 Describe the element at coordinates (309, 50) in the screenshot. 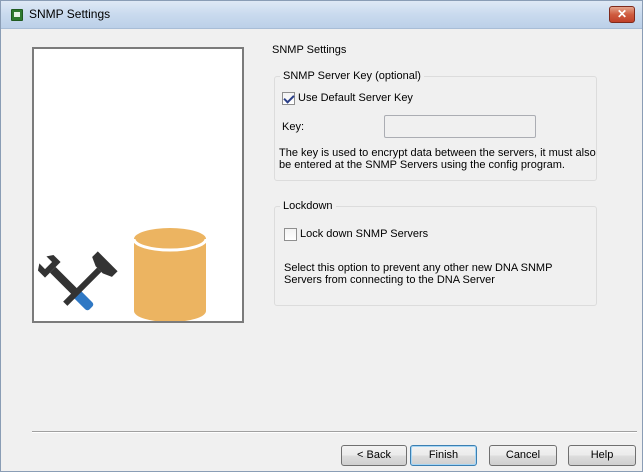

I see `page-title: SNMP Settings` at that location.